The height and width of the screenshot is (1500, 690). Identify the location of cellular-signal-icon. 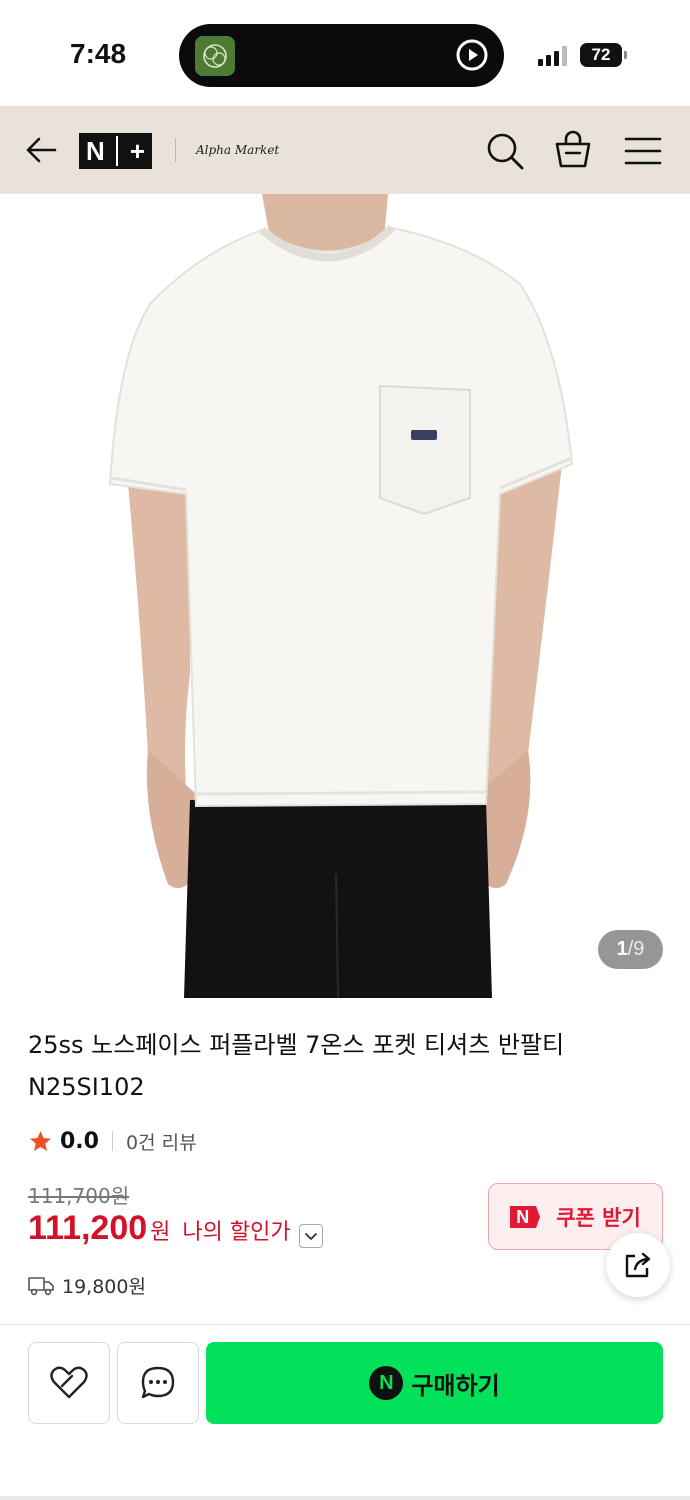
(552, 56).